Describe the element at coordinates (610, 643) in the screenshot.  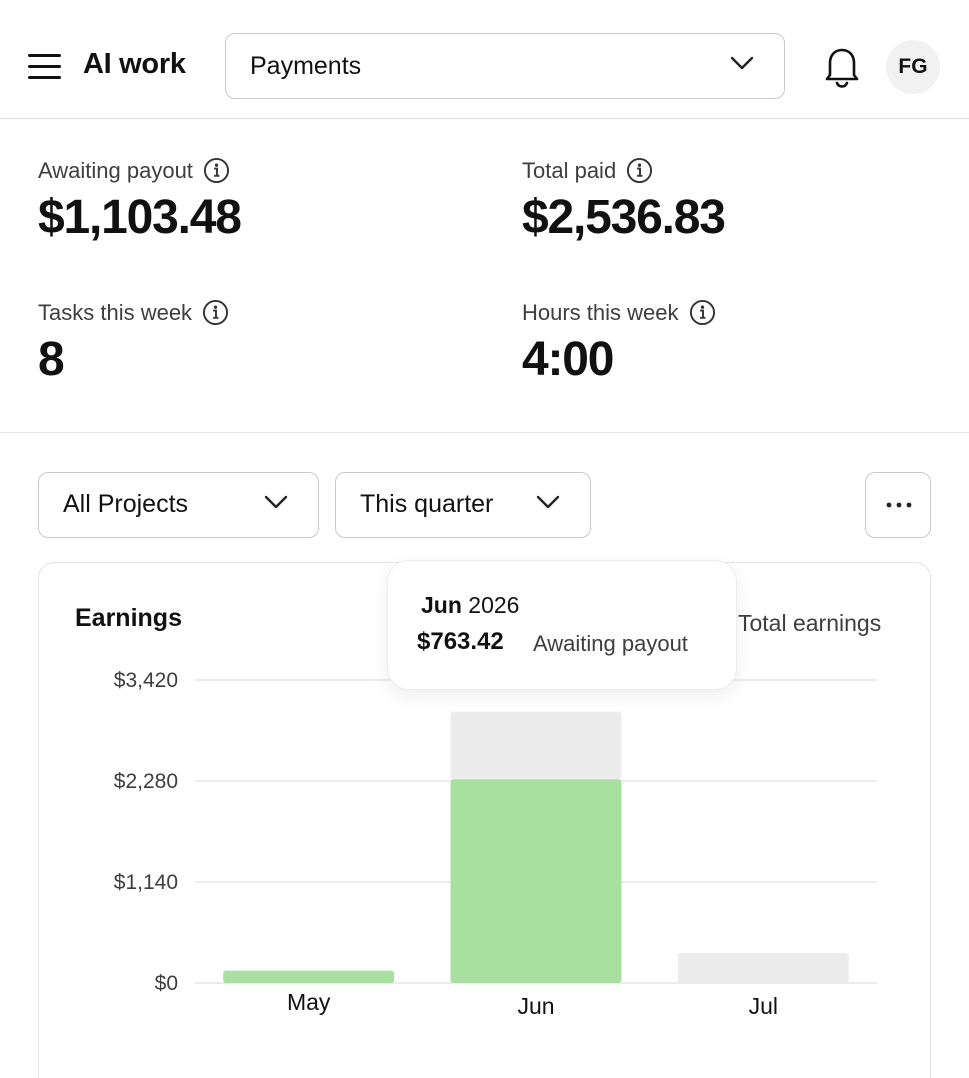
I see `tooltip-status: Awaiting payout` at that location.